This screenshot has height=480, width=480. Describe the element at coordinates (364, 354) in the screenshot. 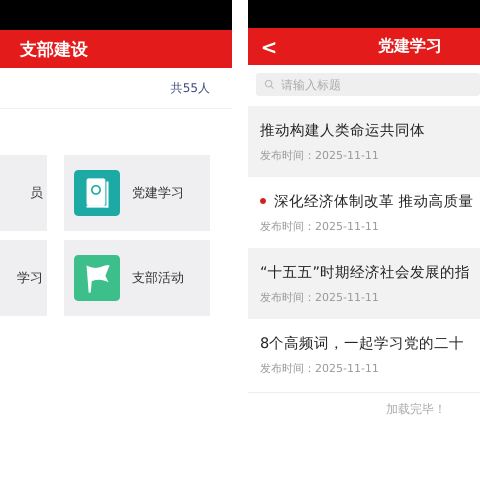

I see `article-item: 8个高频词，一起学习党的二十 发布时间：2025-11-11` at that location.